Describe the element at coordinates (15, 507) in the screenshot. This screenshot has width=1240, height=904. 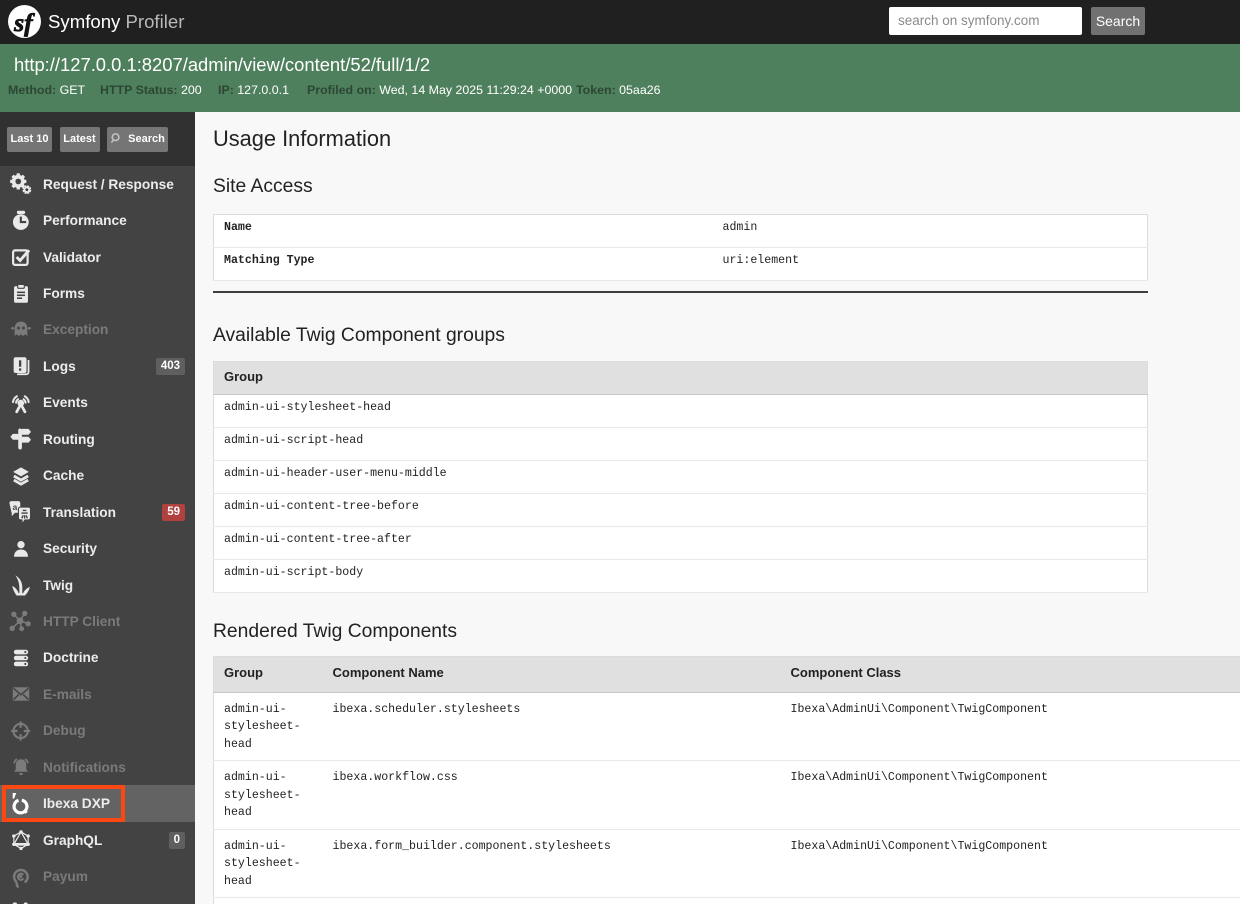
I see `svg-text: a` at that location.